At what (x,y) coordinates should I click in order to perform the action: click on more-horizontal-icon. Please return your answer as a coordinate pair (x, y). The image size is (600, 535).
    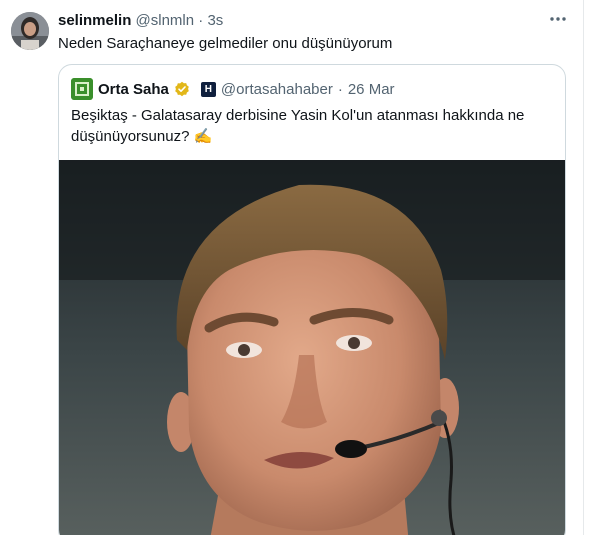
    Looking at the image, I should click on (558, 19).